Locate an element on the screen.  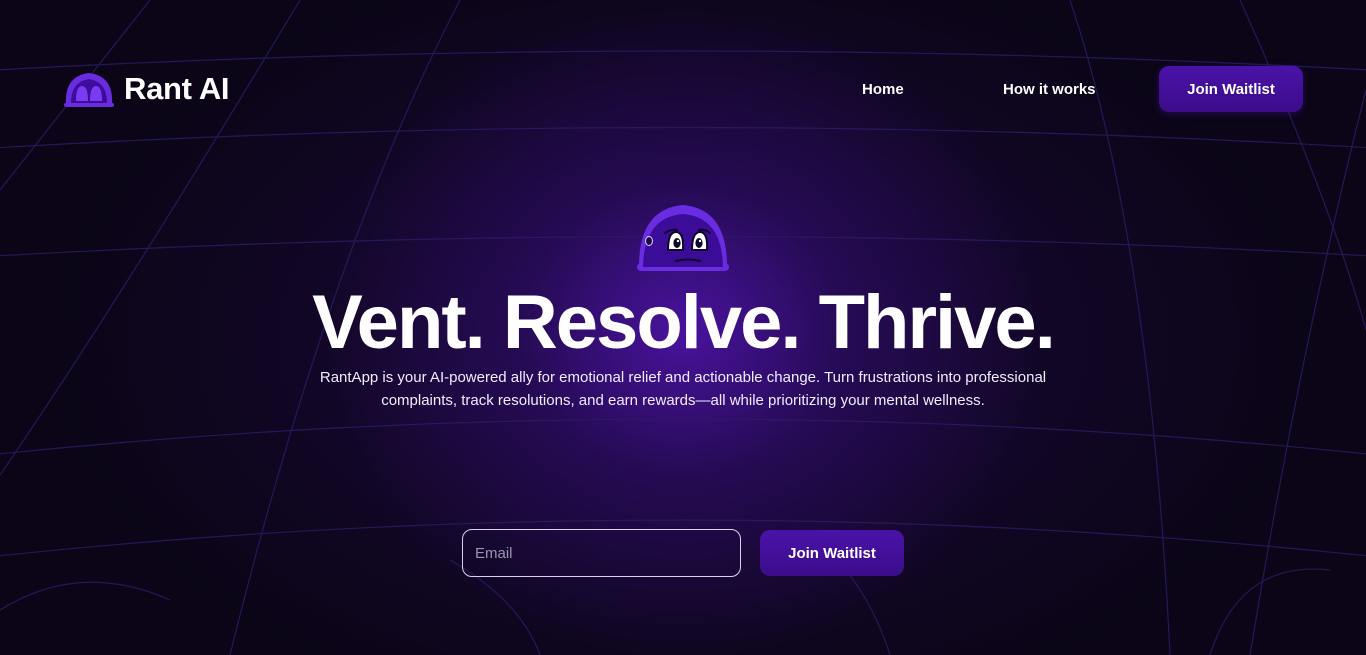
nav-how-it-works-link: How it works is located at coordinates (1049, 90).